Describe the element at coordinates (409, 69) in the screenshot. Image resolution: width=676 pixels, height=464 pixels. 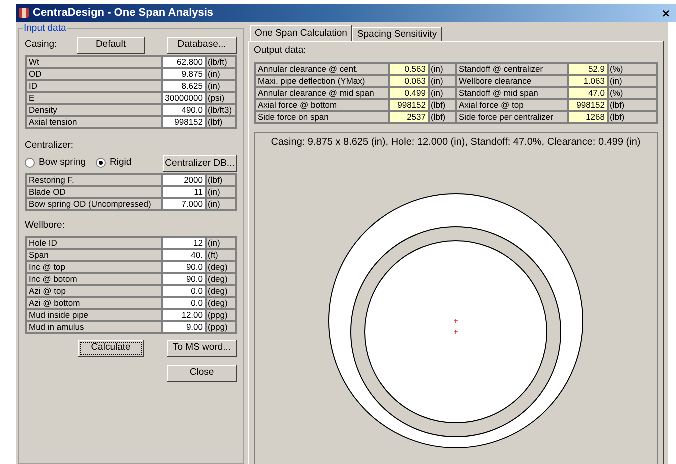
I see `result-value: 0.563` at that location.